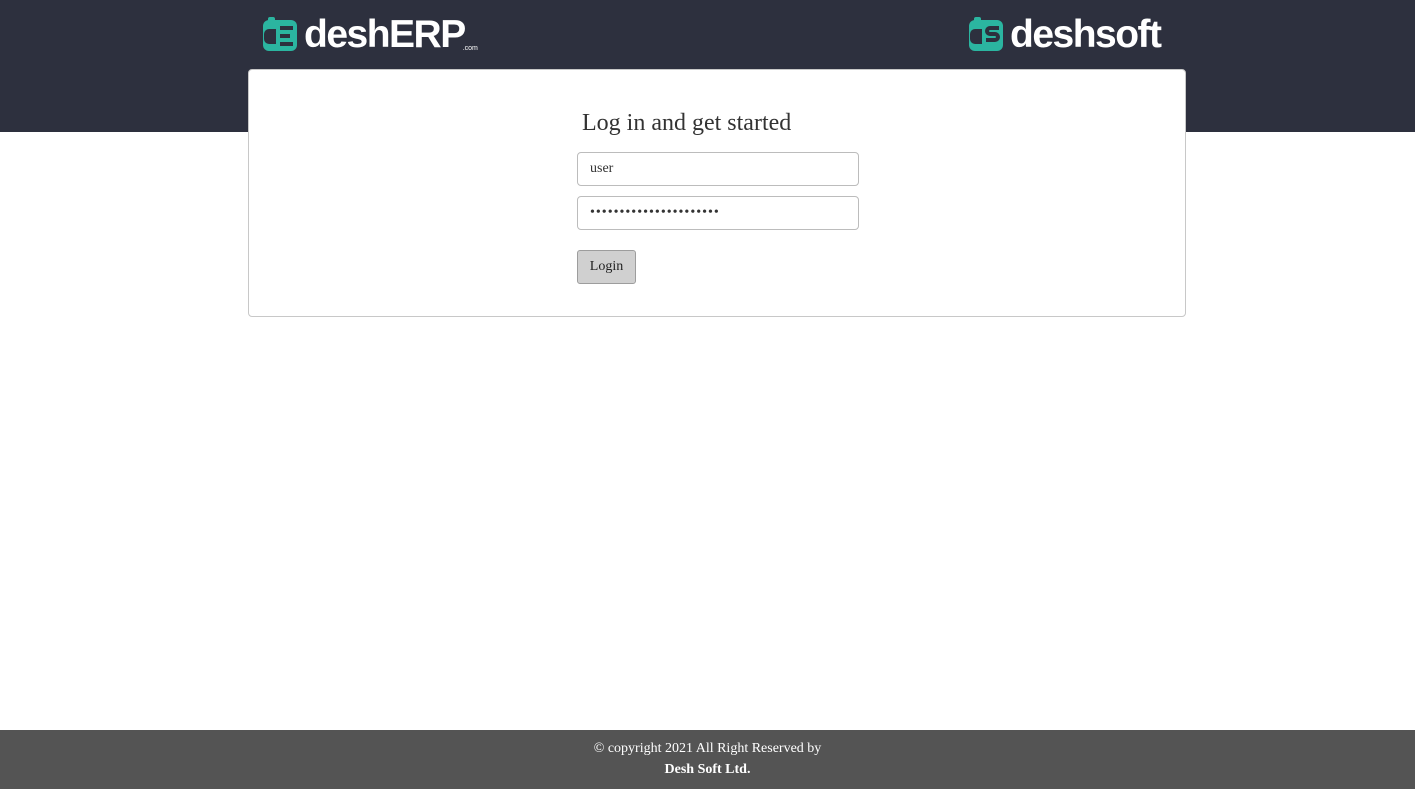  I want to click on desherp-logo-suffix: .com, so click(470, 48).